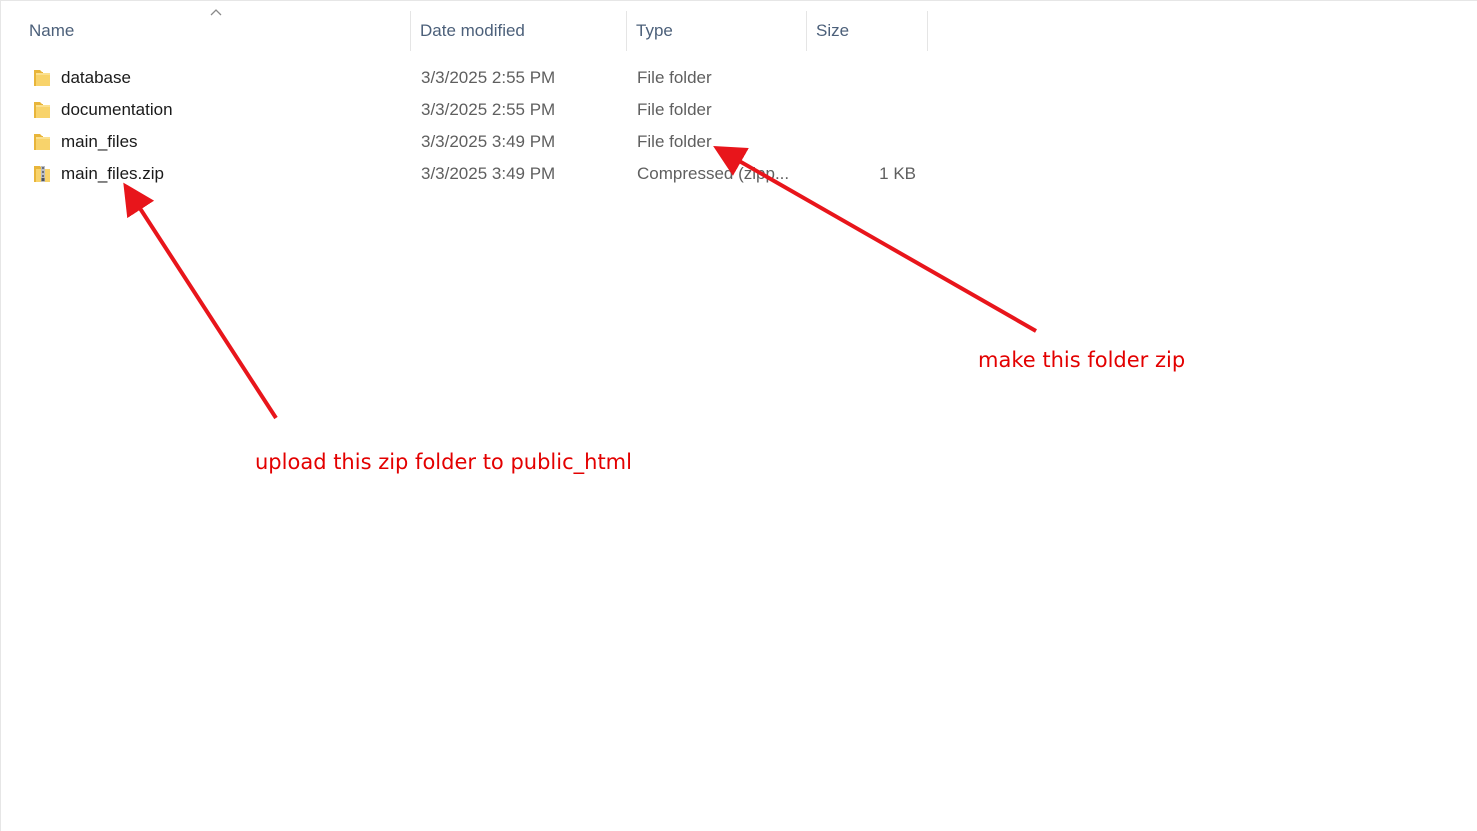 The image size is (1477, 831). What do you see at coordinates (1082, 360) in the screenshot?
I see `annotation-make-zip: make this folder zip` at bounding box center [1082, 360].